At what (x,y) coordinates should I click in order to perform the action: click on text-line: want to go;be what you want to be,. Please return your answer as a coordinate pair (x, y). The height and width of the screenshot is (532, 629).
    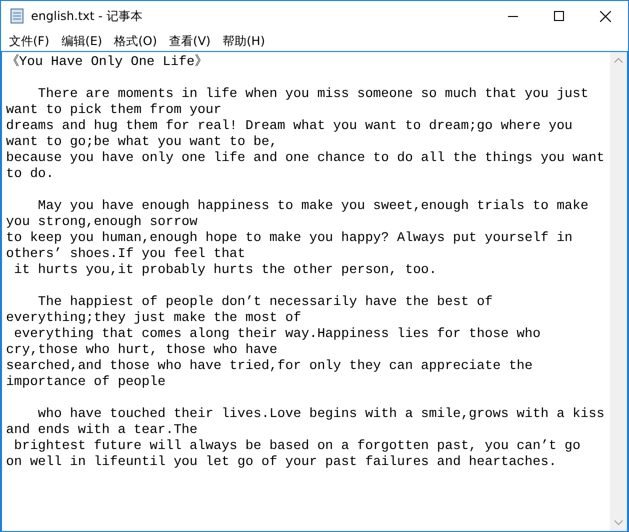
    Looking at the image, I should click on (142, 142).